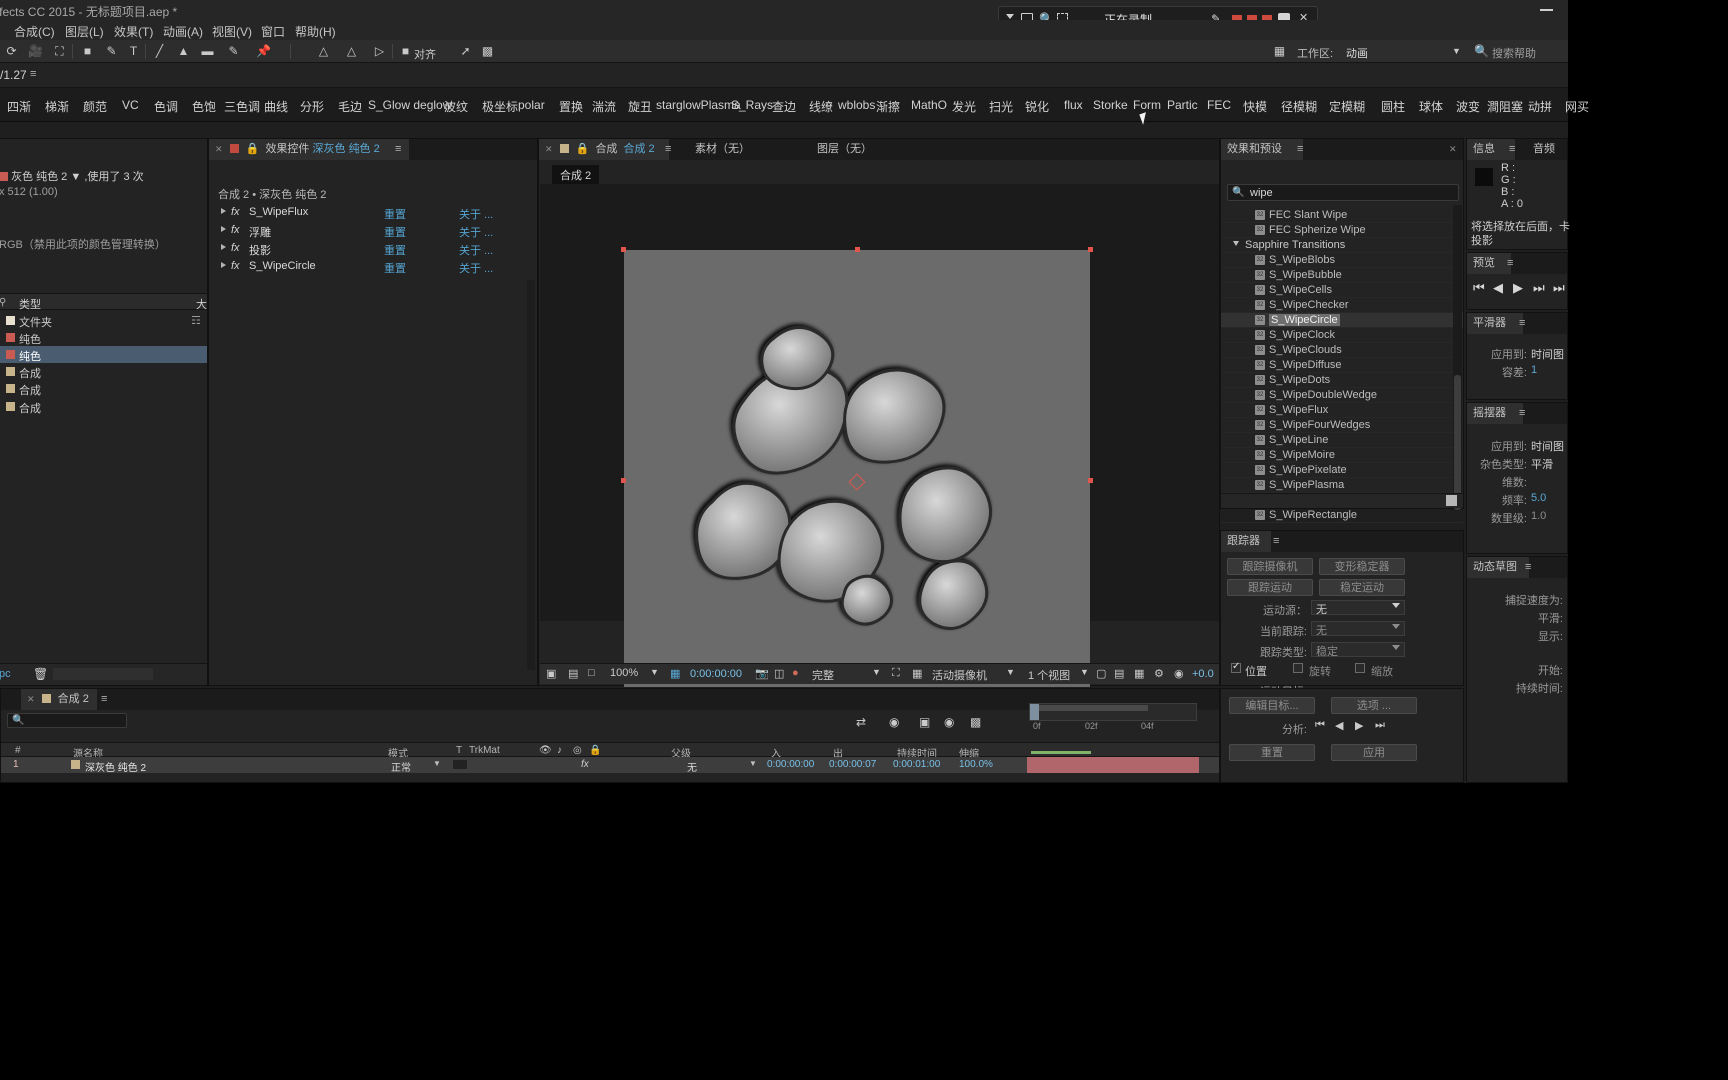 This screenshot has width=1728, height=1080. Describe the element at coordinates (484, 750) in the screenshot. I see `col-trkmat: TrkMat` at that location.